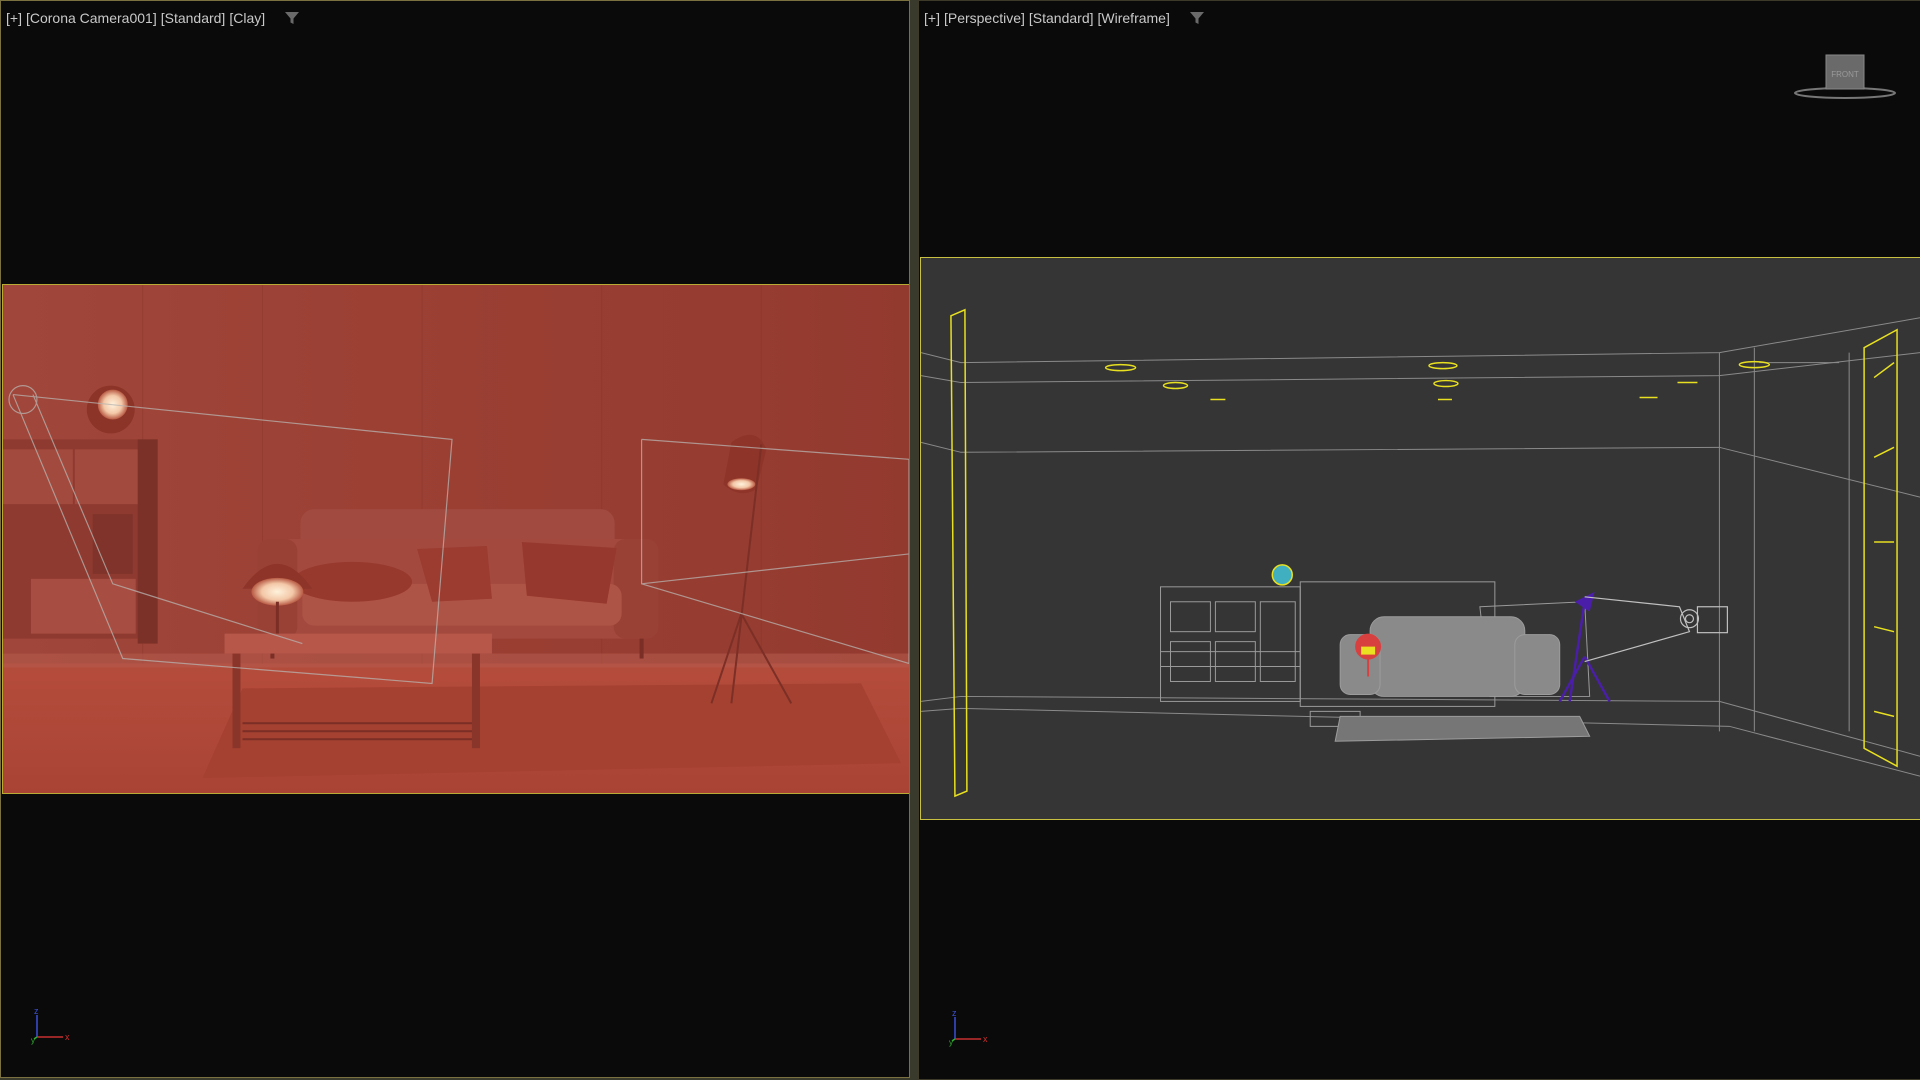  I want to click on viewport-label-bar: [+] [Perspective] [Standard] [Wireframe], so click(1065, 18).